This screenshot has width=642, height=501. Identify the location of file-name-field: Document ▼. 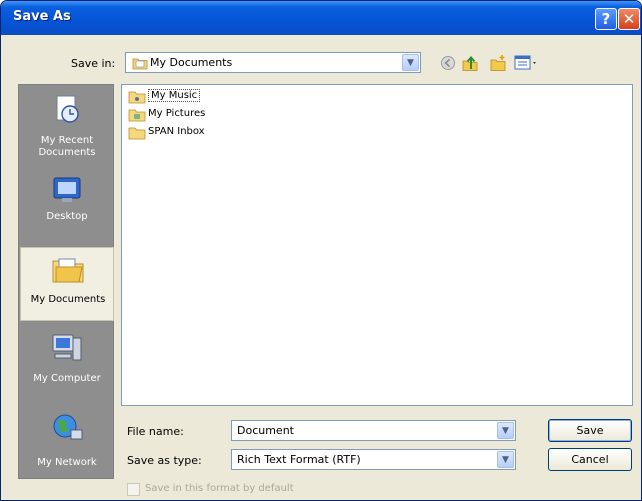
(373, 430).